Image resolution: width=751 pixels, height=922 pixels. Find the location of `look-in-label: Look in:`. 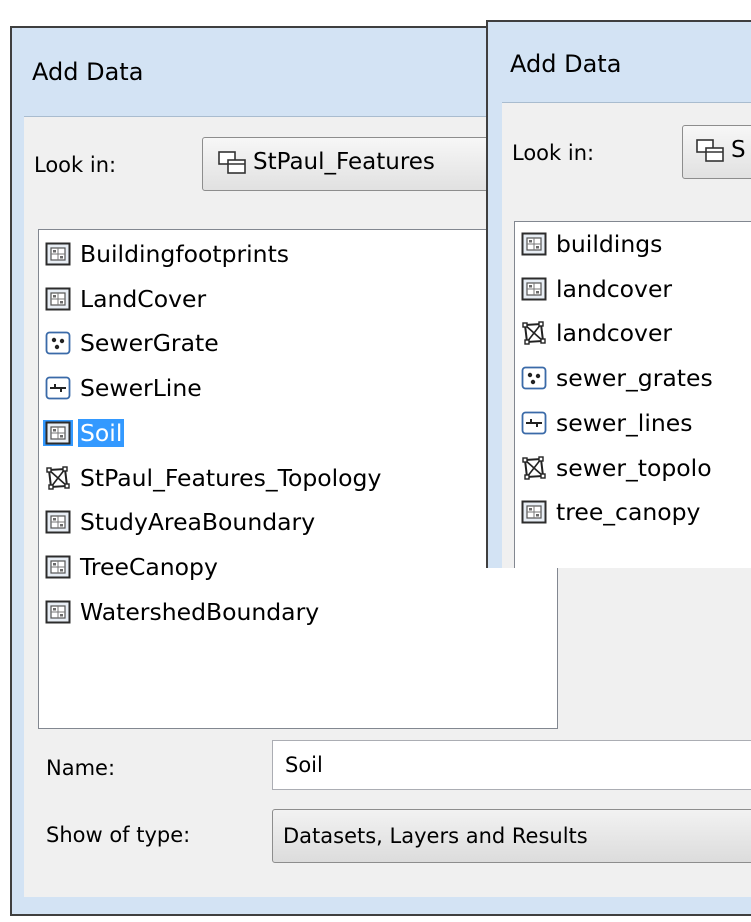

look-in-label: Look in: is located at coordinates (75, 165).